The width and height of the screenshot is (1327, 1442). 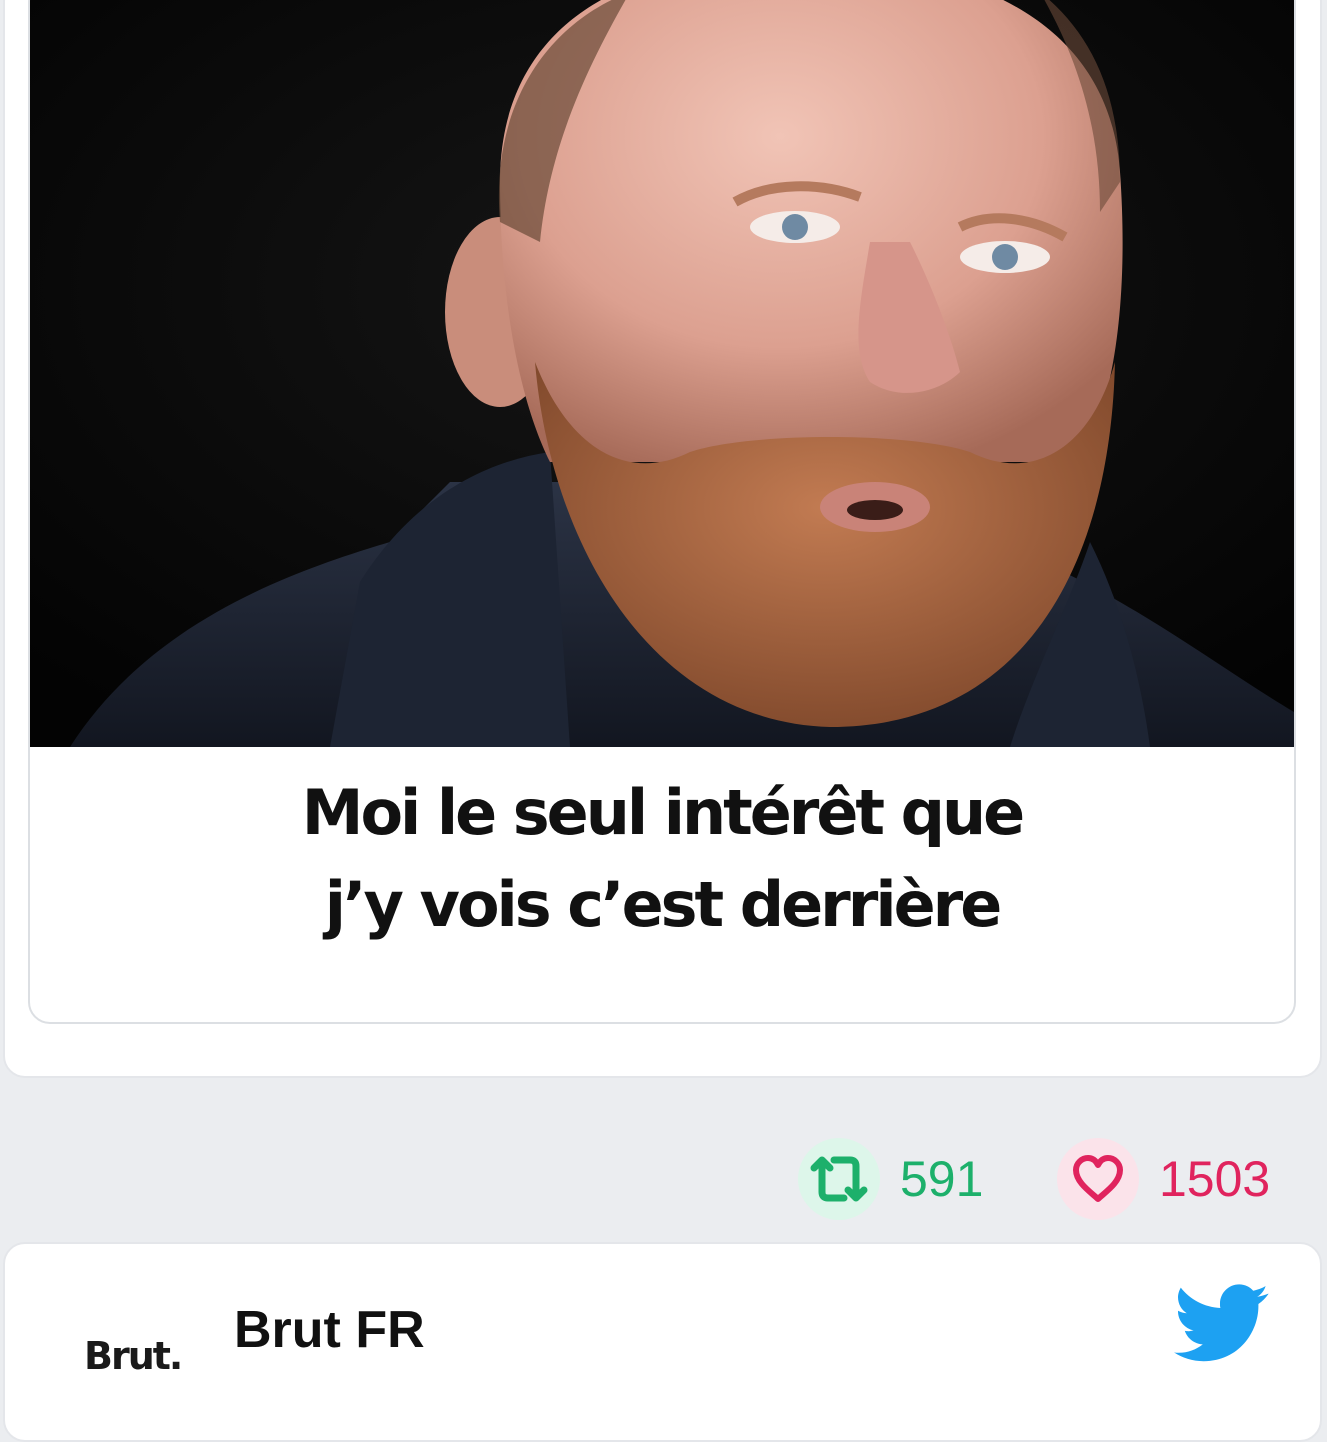 What do you see at coordinates (942, 1179) in the screenshot?
I see `retweet-count: 591` at bounding box center [942, 1179].